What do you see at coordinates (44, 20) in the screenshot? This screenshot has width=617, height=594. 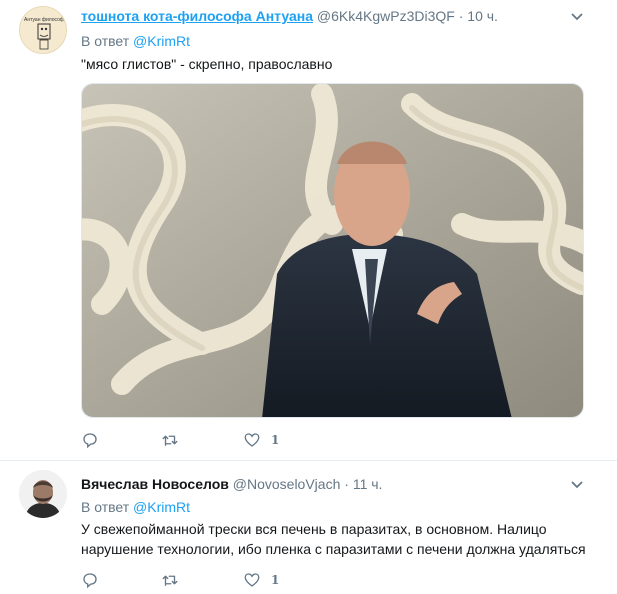 I see `svg-text: Антуан философ` at bounding box center [44, 20].